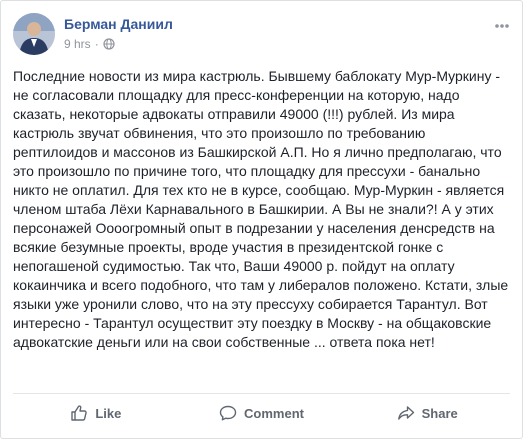 This screenshot has width=523, height=439. I want to click on comment-button: Comment, so click(262, 413).